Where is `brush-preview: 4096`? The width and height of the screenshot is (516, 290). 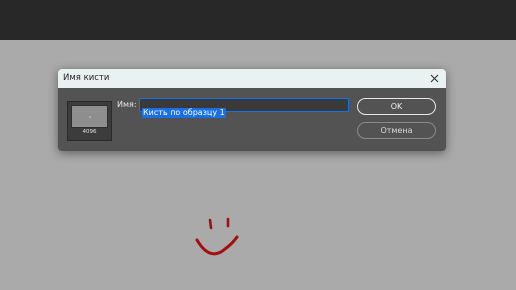 brush-preview: 4096 is located at coordinates (89, 121).